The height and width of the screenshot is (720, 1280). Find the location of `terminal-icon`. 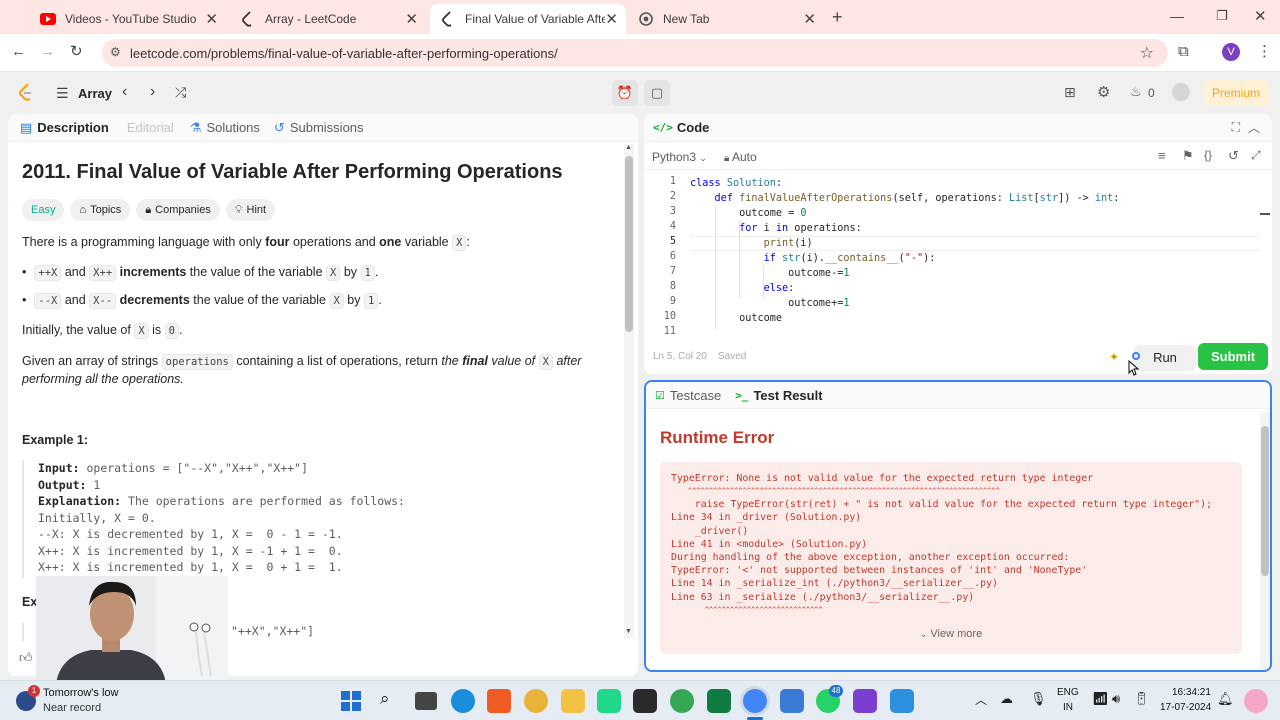

terminal-icon is located at coordinates (645, 701).